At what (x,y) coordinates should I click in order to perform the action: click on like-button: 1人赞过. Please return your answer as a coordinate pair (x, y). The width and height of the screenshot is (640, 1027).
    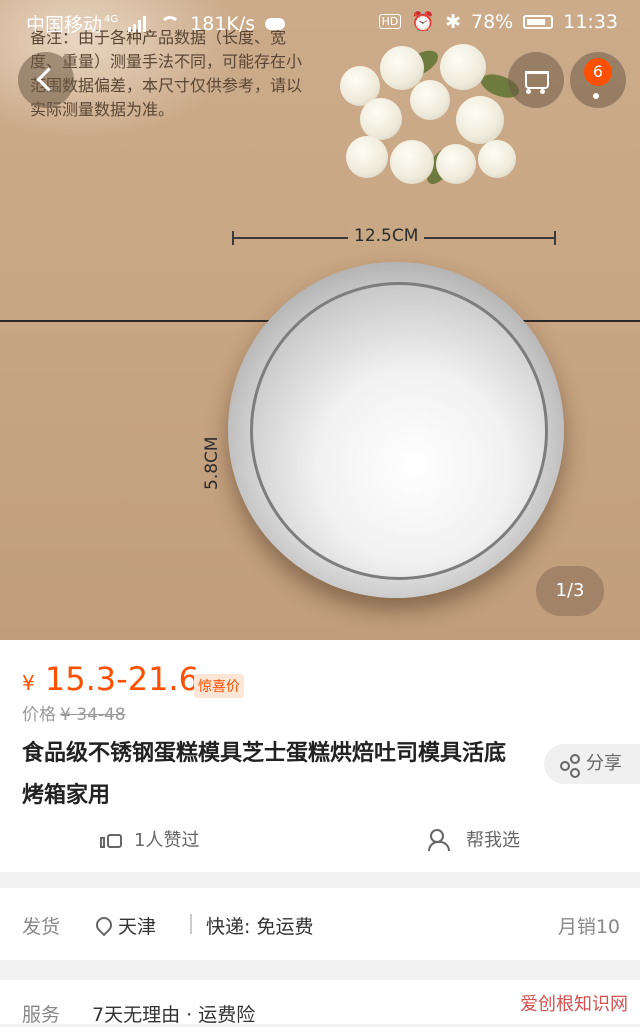
    Looking at the image, I should click on (149, 839).